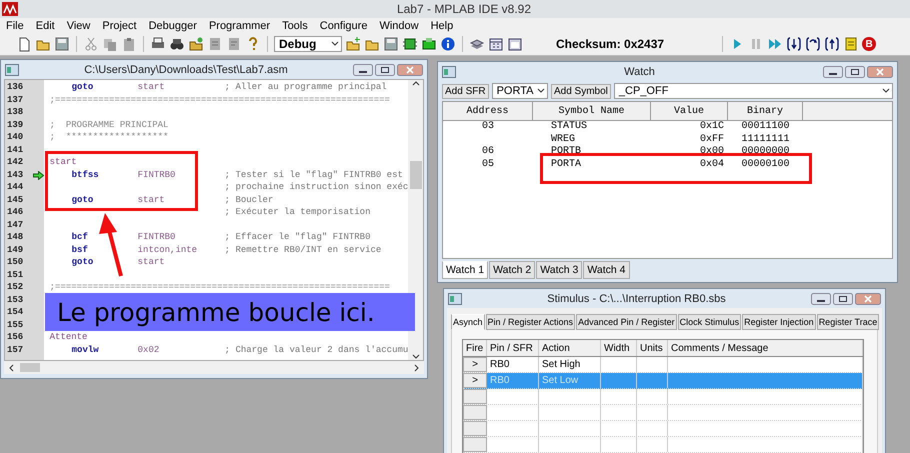 The width and height of the screenshot is (910, 453). I want to click on code-operand: intcon,inte, so click(168, 250).